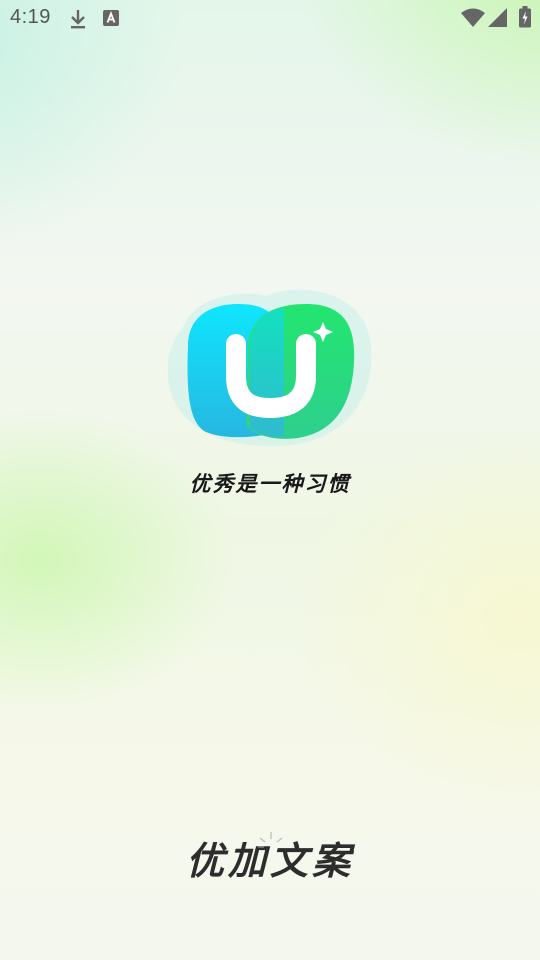  Describe the element at coordinates (497, 17) in the screenshot. I see `signal-icon` at that location.